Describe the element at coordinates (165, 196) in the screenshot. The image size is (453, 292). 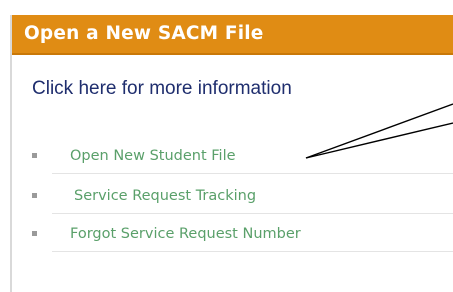
I see `menu-item-label: Service Request Tracking` at that location.